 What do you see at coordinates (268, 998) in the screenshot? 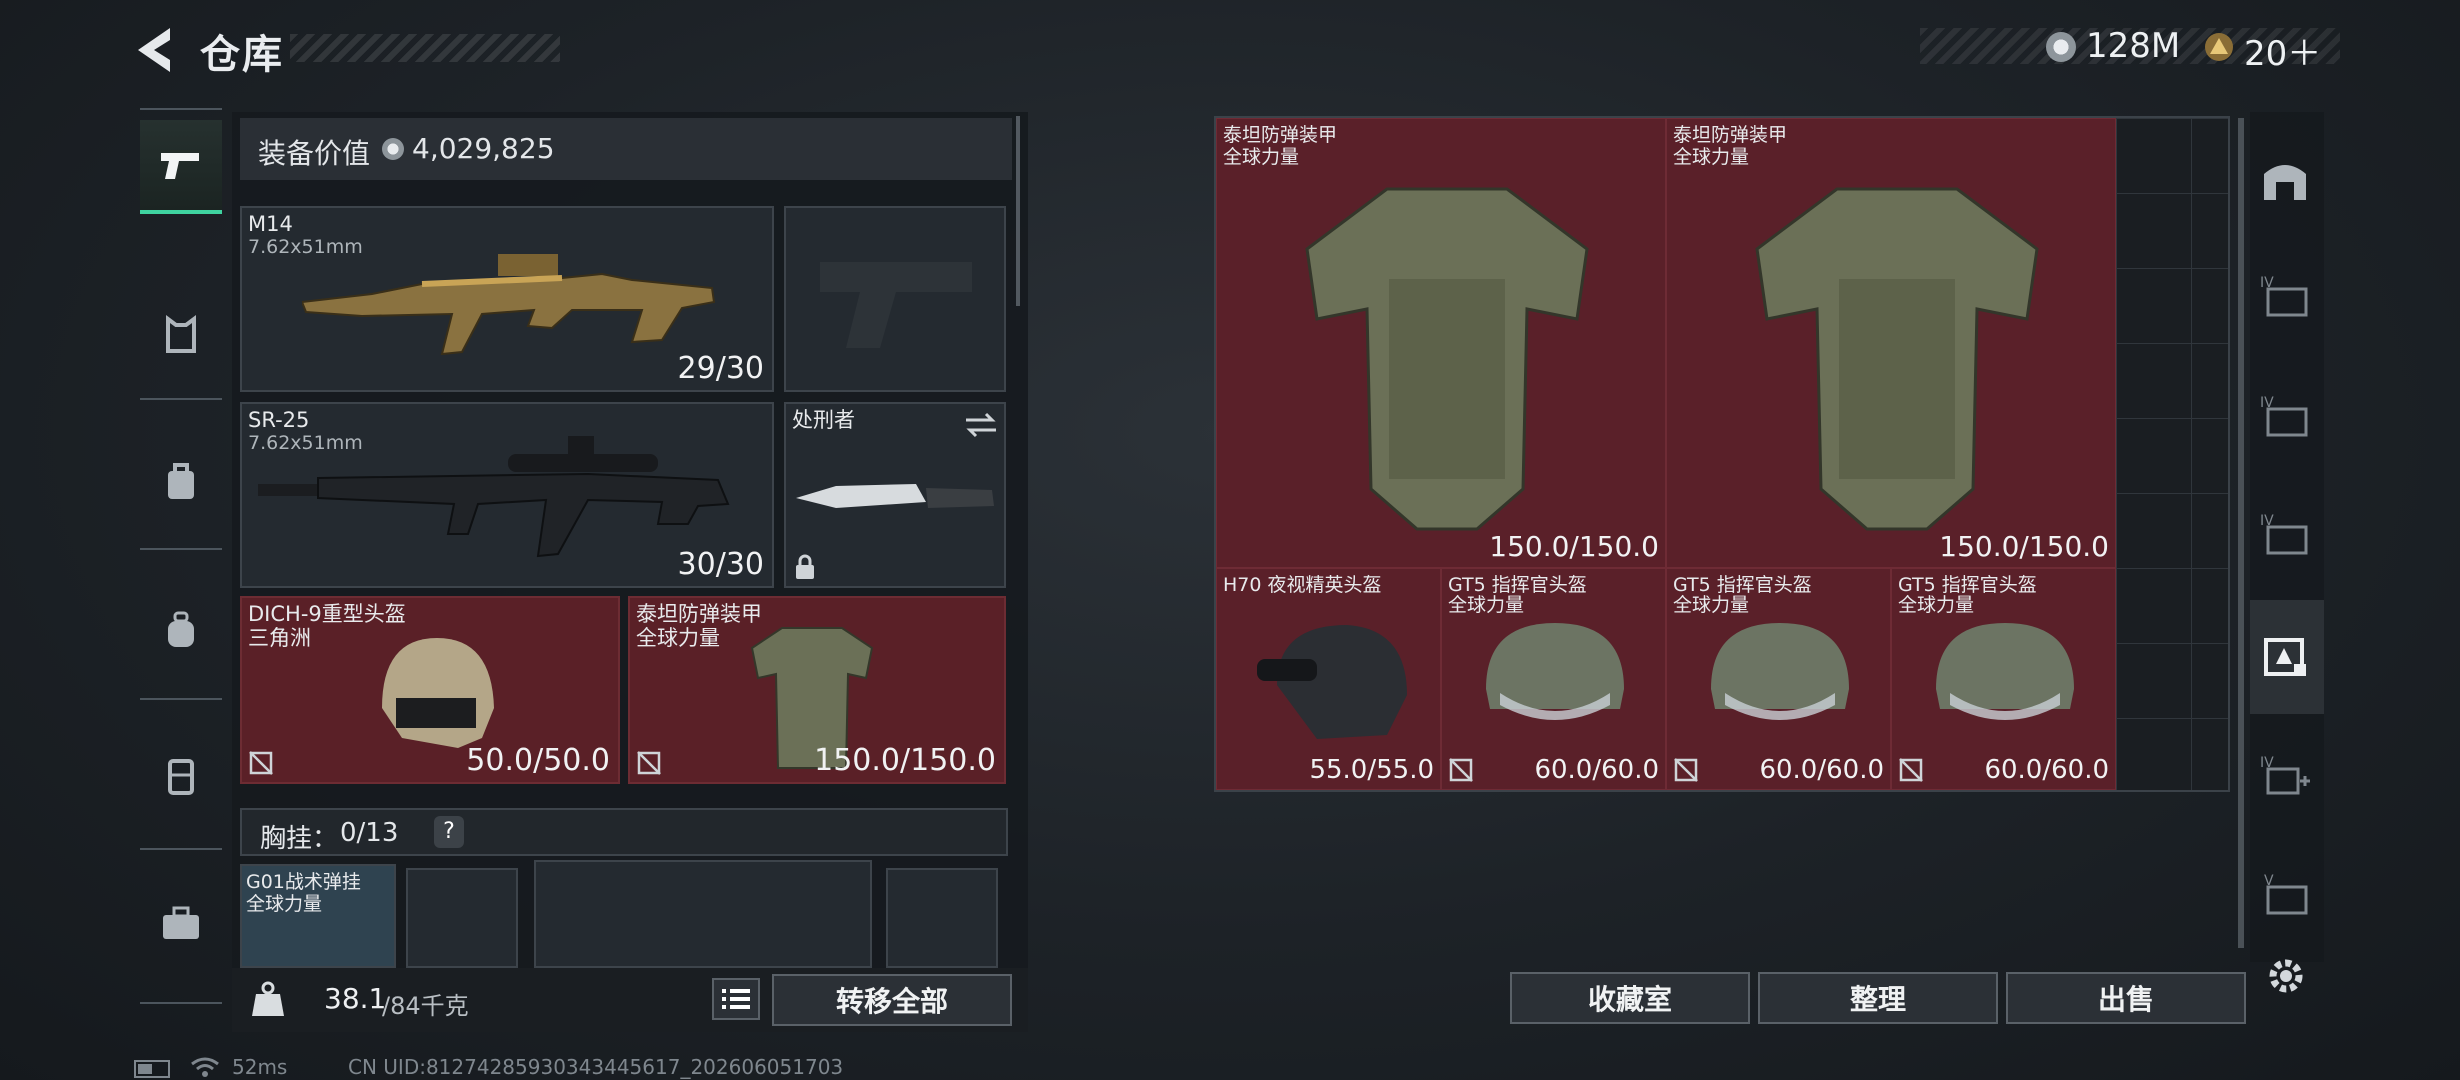
I see `weight-icon` at bounding box center [268, 998].